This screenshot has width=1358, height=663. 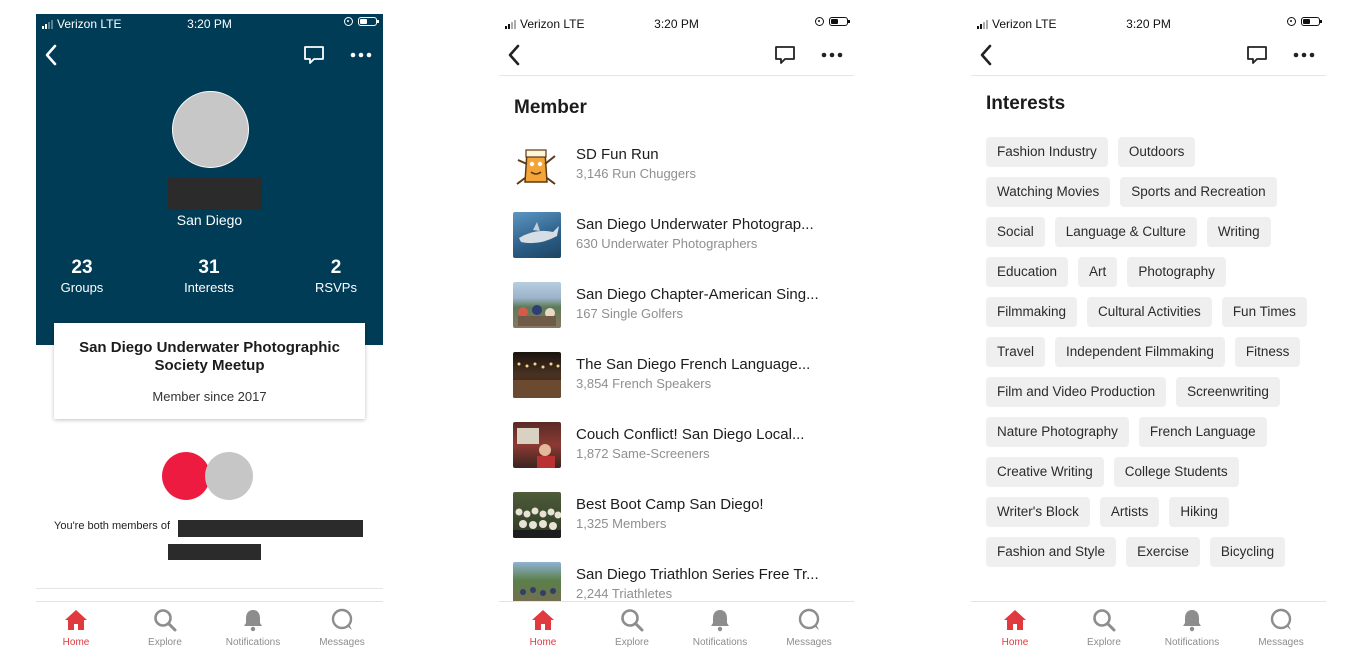 I want to click on interest-chip: Nature Photography, so click(x=1057, y=432).